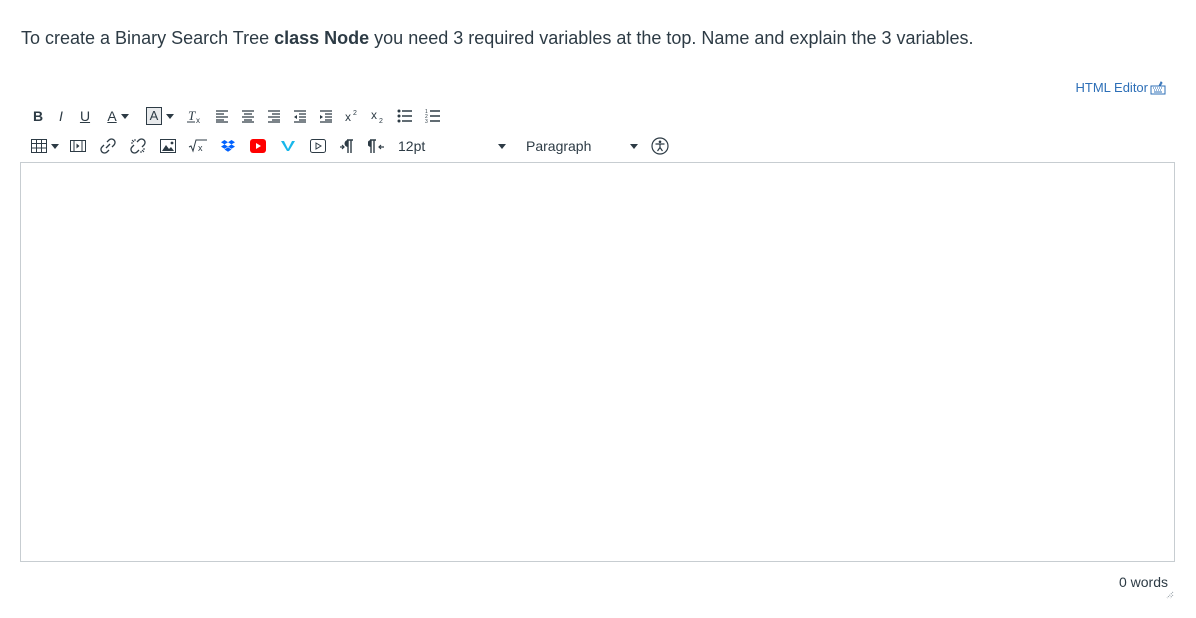  I want to click on align-right-button, so click(274, 116).